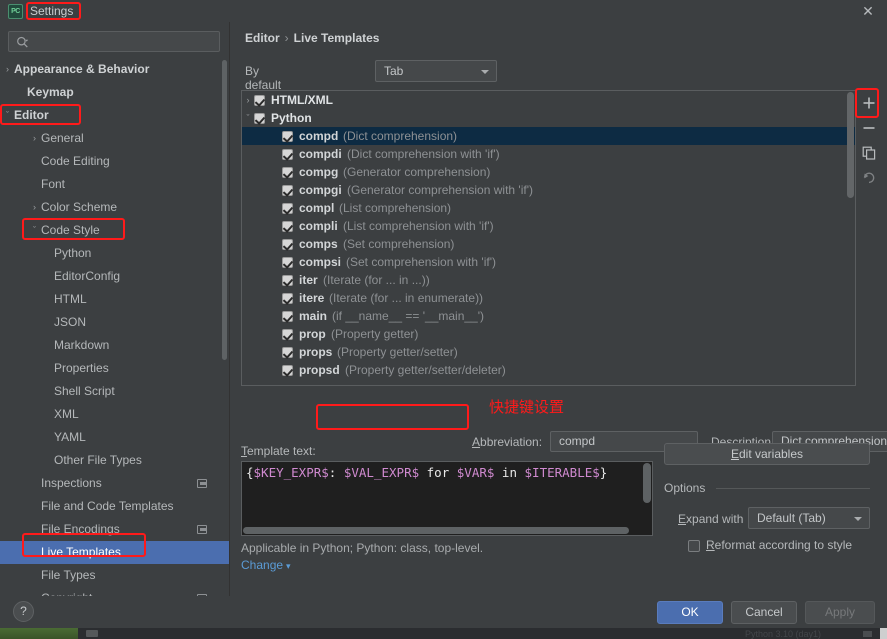 The width and height of the screenshot is (887, 639). Describe the element at coordinates (202, 483) in the screenshot. I see `settings-scope-icon` at that location.